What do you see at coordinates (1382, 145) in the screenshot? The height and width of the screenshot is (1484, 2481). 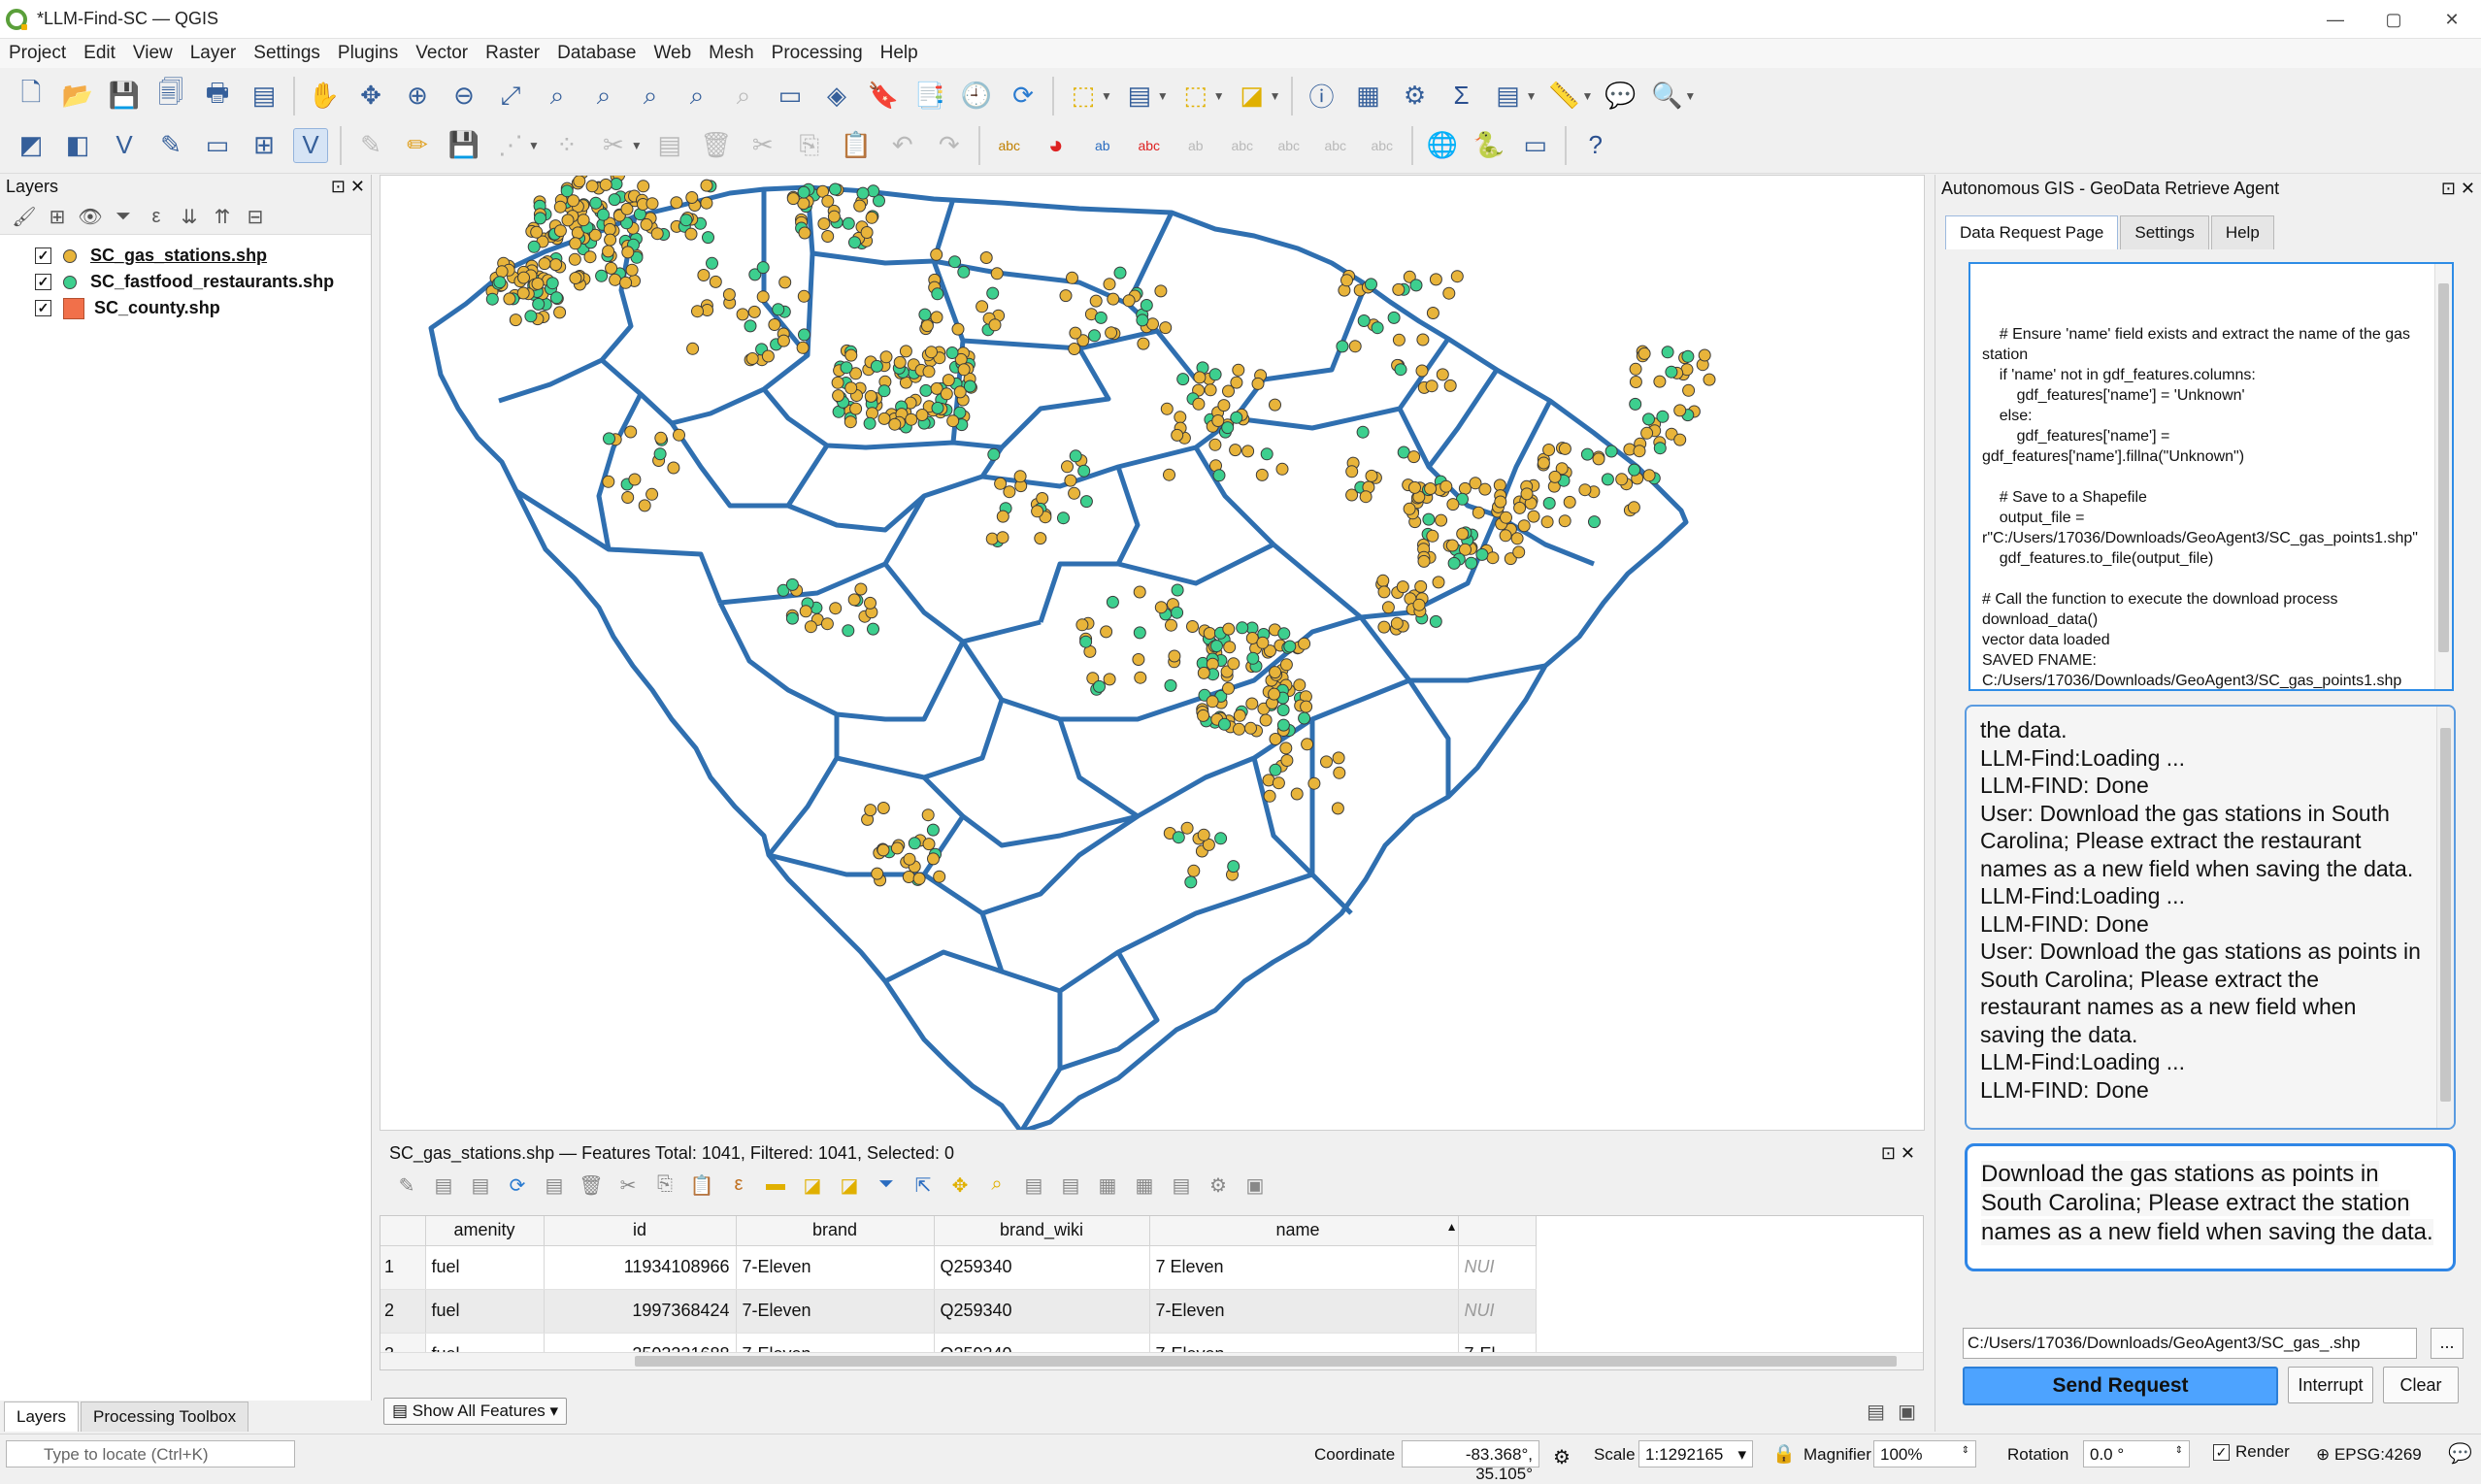 I see `label-callout-icon: abc` at bounding box center [1382, 145].